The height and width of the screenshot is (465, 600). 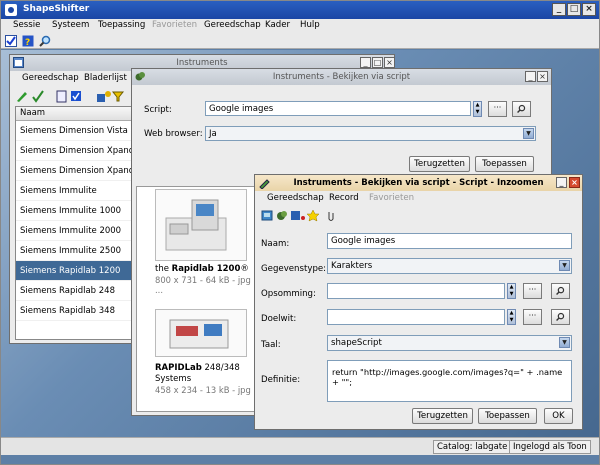 What do you see at coordinates (264, 184) in the screenshot?
I see `pencil-icon` at bounding box center [264, 184].